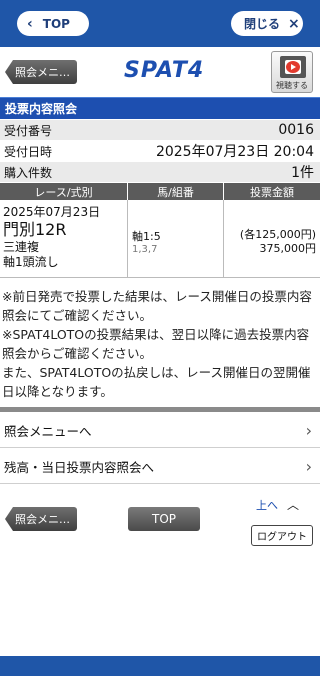 This screenshot has height=676, width=320. Describe the element at coordinates (160, 172) in the screenshot. I see `purchase-count-row: 購入件数 1件` at that location.